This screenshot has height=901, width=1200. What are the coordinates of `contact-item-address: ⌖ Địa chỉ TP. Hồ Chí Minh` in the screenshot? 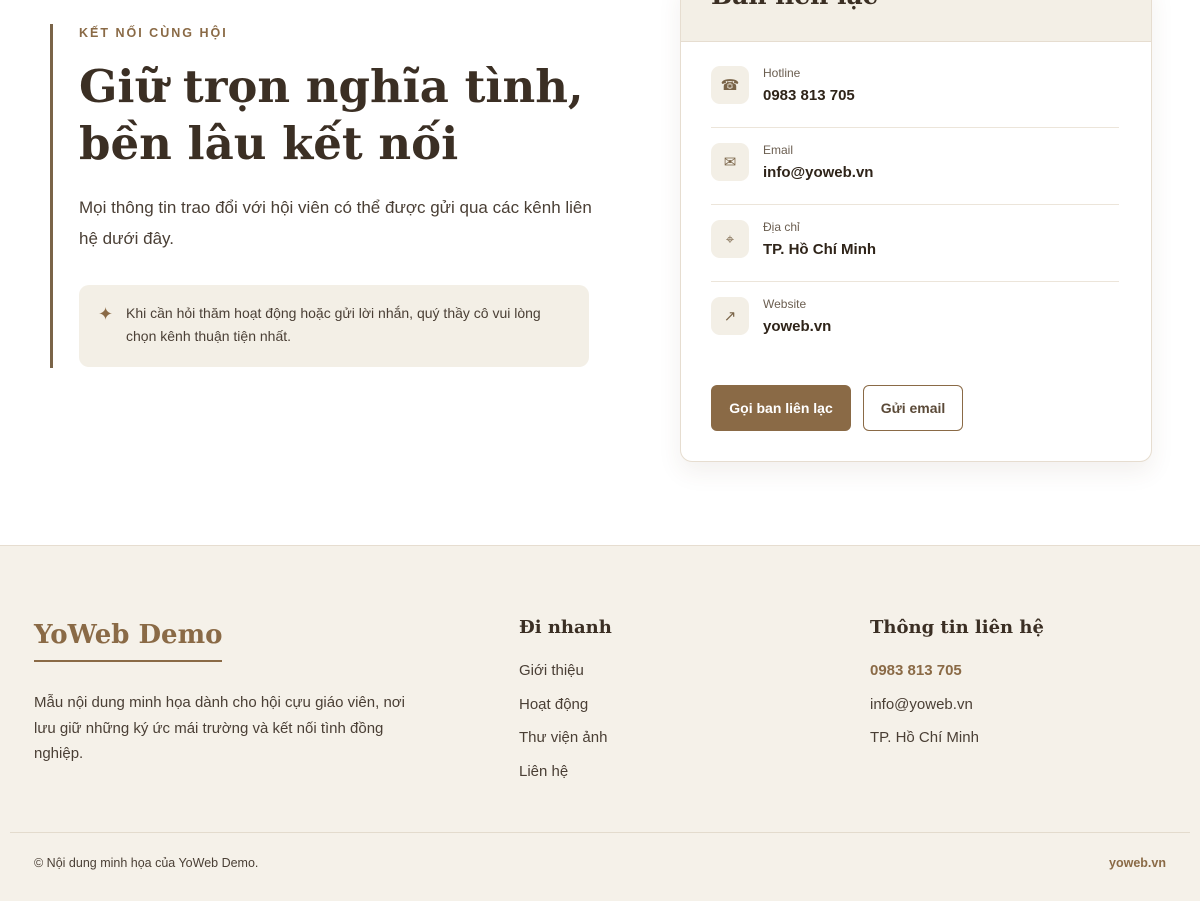 It's located at (915, 243).